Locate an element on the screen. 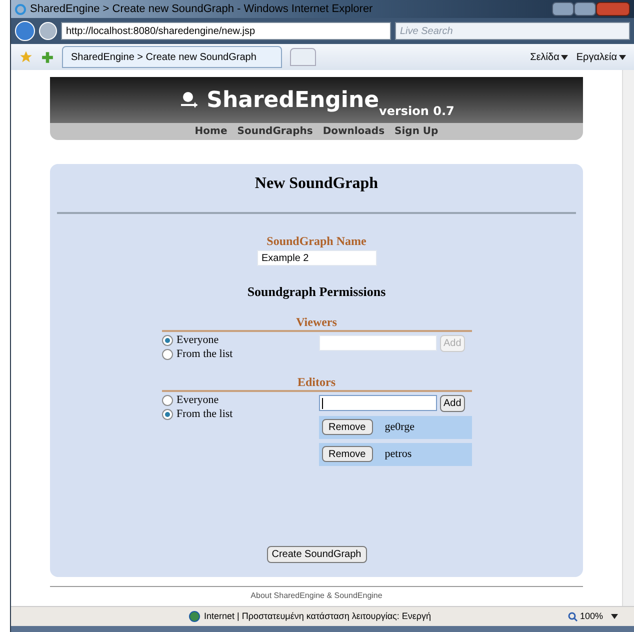 Image resolution: width=634 pixels, height=632 pixels. command-menu: Εργαλεία is located at coordinates (601, 57).